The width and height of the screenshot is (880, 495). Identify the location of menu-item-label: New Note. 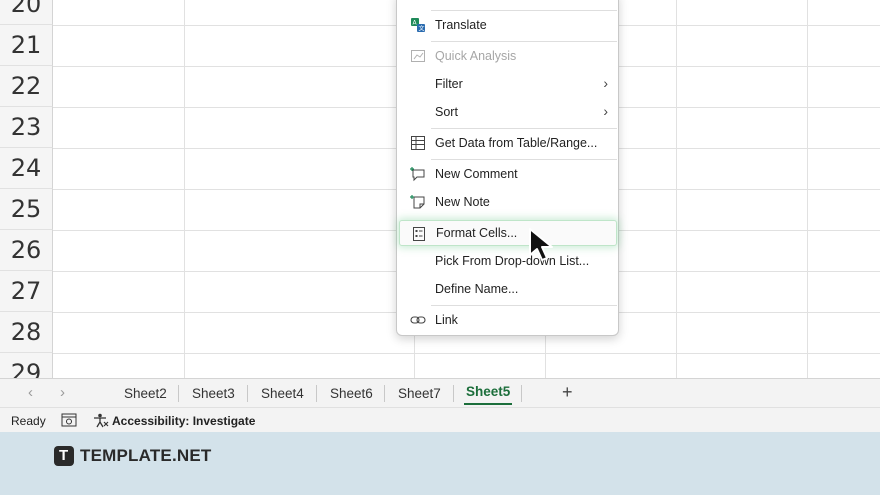
(462, 202).